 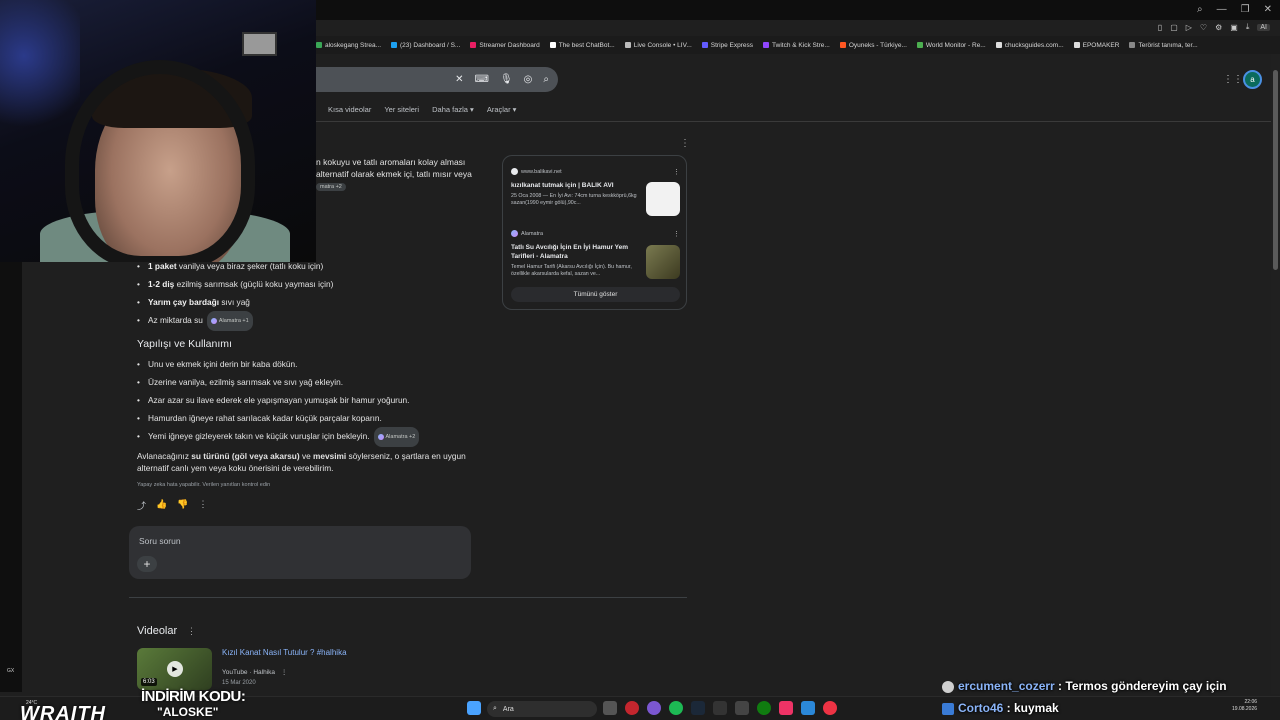 I want to click on epic-games-icon, so click(x=720, y=708).